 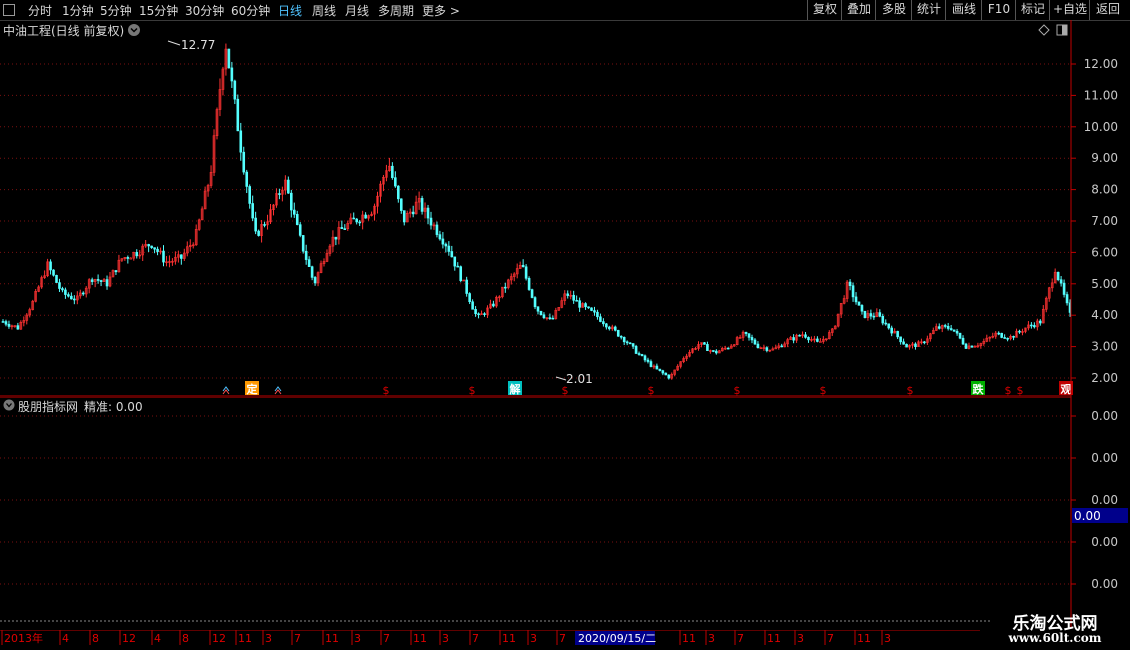 What do you see at coordinates (324, 10) in the screenshot?
I see `period-tab-weekly: 周线` at bounding box center [324, 10].